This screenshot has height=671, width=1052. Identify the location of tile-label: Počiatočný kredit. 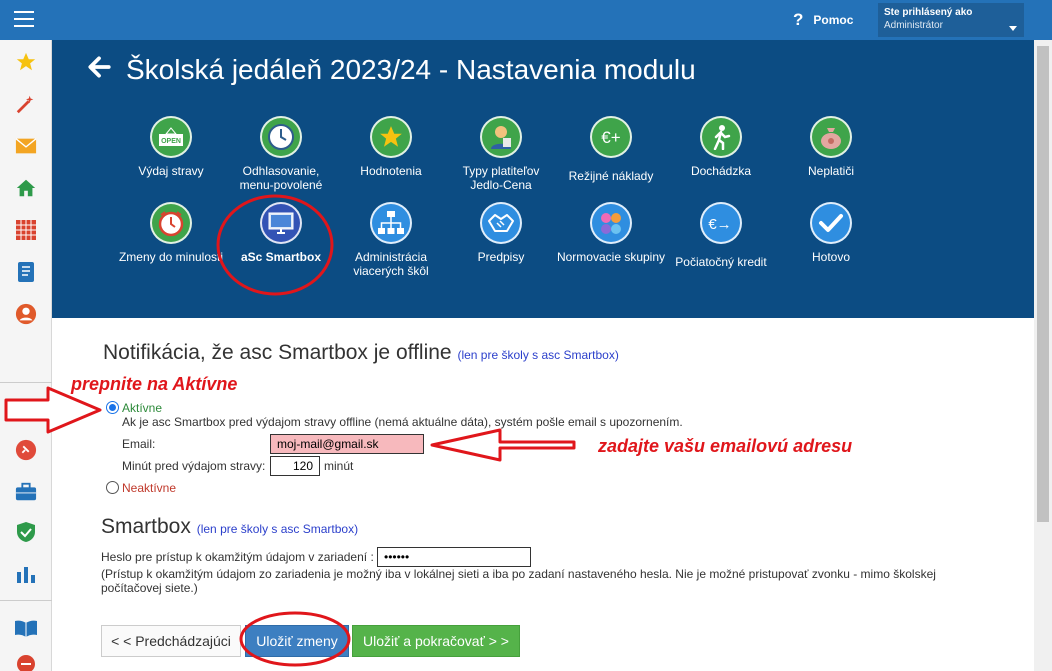
(721, 262).